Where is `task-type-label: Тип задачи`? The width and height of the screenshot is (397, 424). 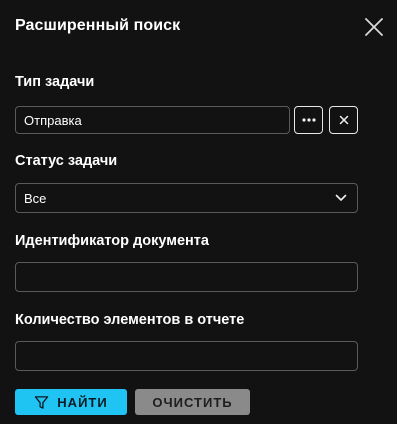
task-type-label: Тип задачи is located at coordinates (55, 82).